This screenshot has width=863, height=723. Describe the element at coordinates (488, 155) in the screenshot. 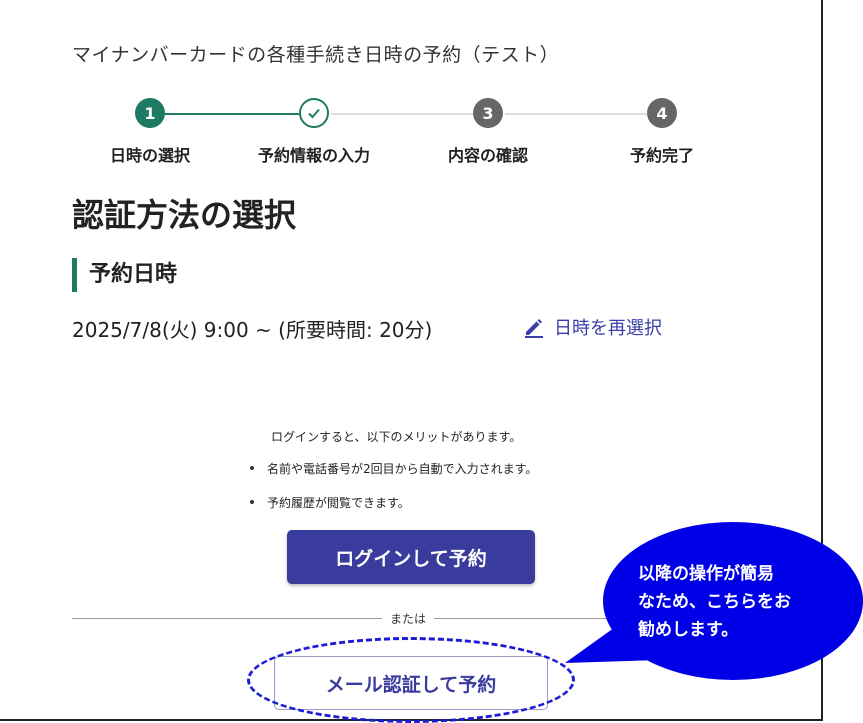

I see `step-3-label: 内容の確認` at that location.